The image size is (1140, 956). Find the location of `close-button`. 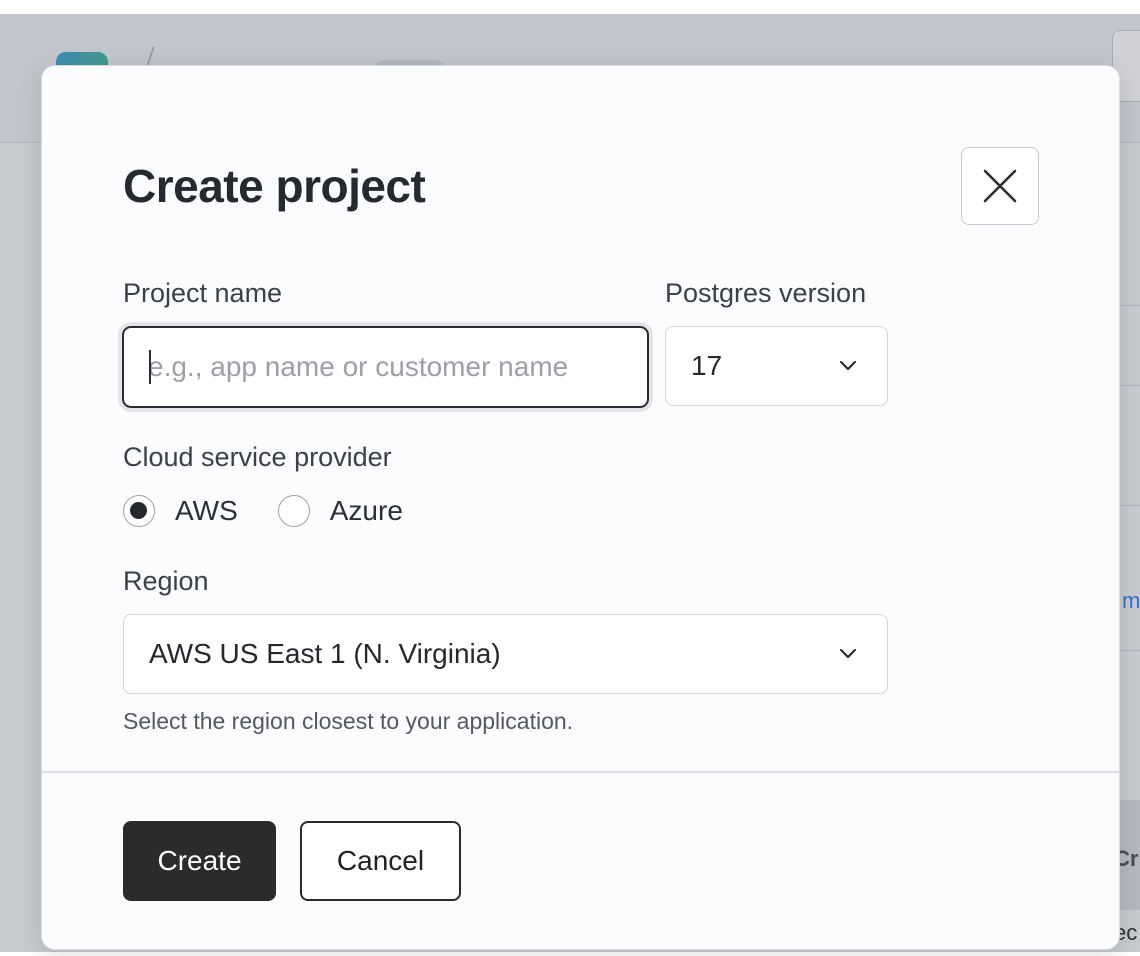

close-button is located at coordinates (1000, 186).